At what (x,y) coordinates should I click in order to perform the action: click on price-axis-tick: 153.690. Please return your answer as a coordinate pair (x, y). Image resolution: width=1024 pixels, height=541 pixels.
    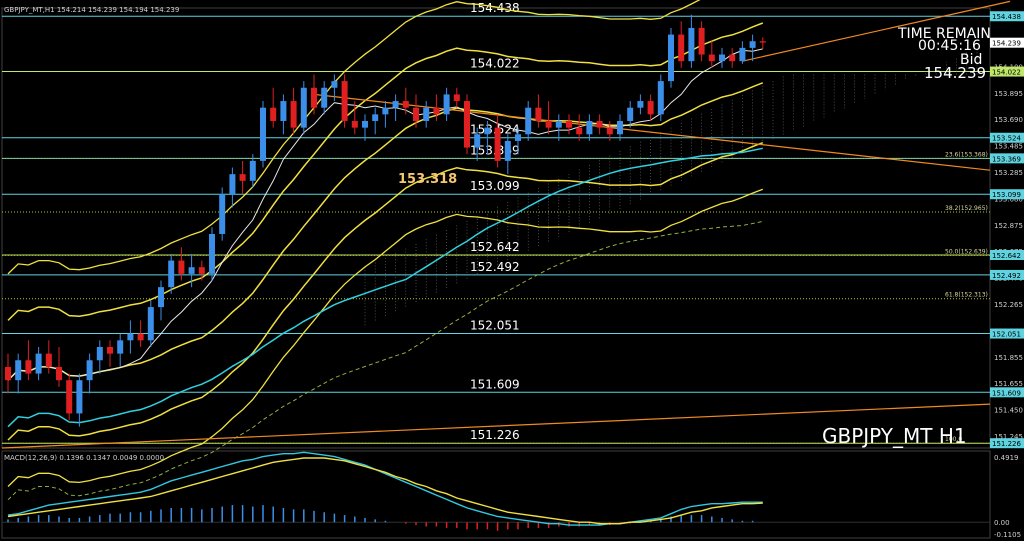
    Looking at the image, I should click on (1008, 120).